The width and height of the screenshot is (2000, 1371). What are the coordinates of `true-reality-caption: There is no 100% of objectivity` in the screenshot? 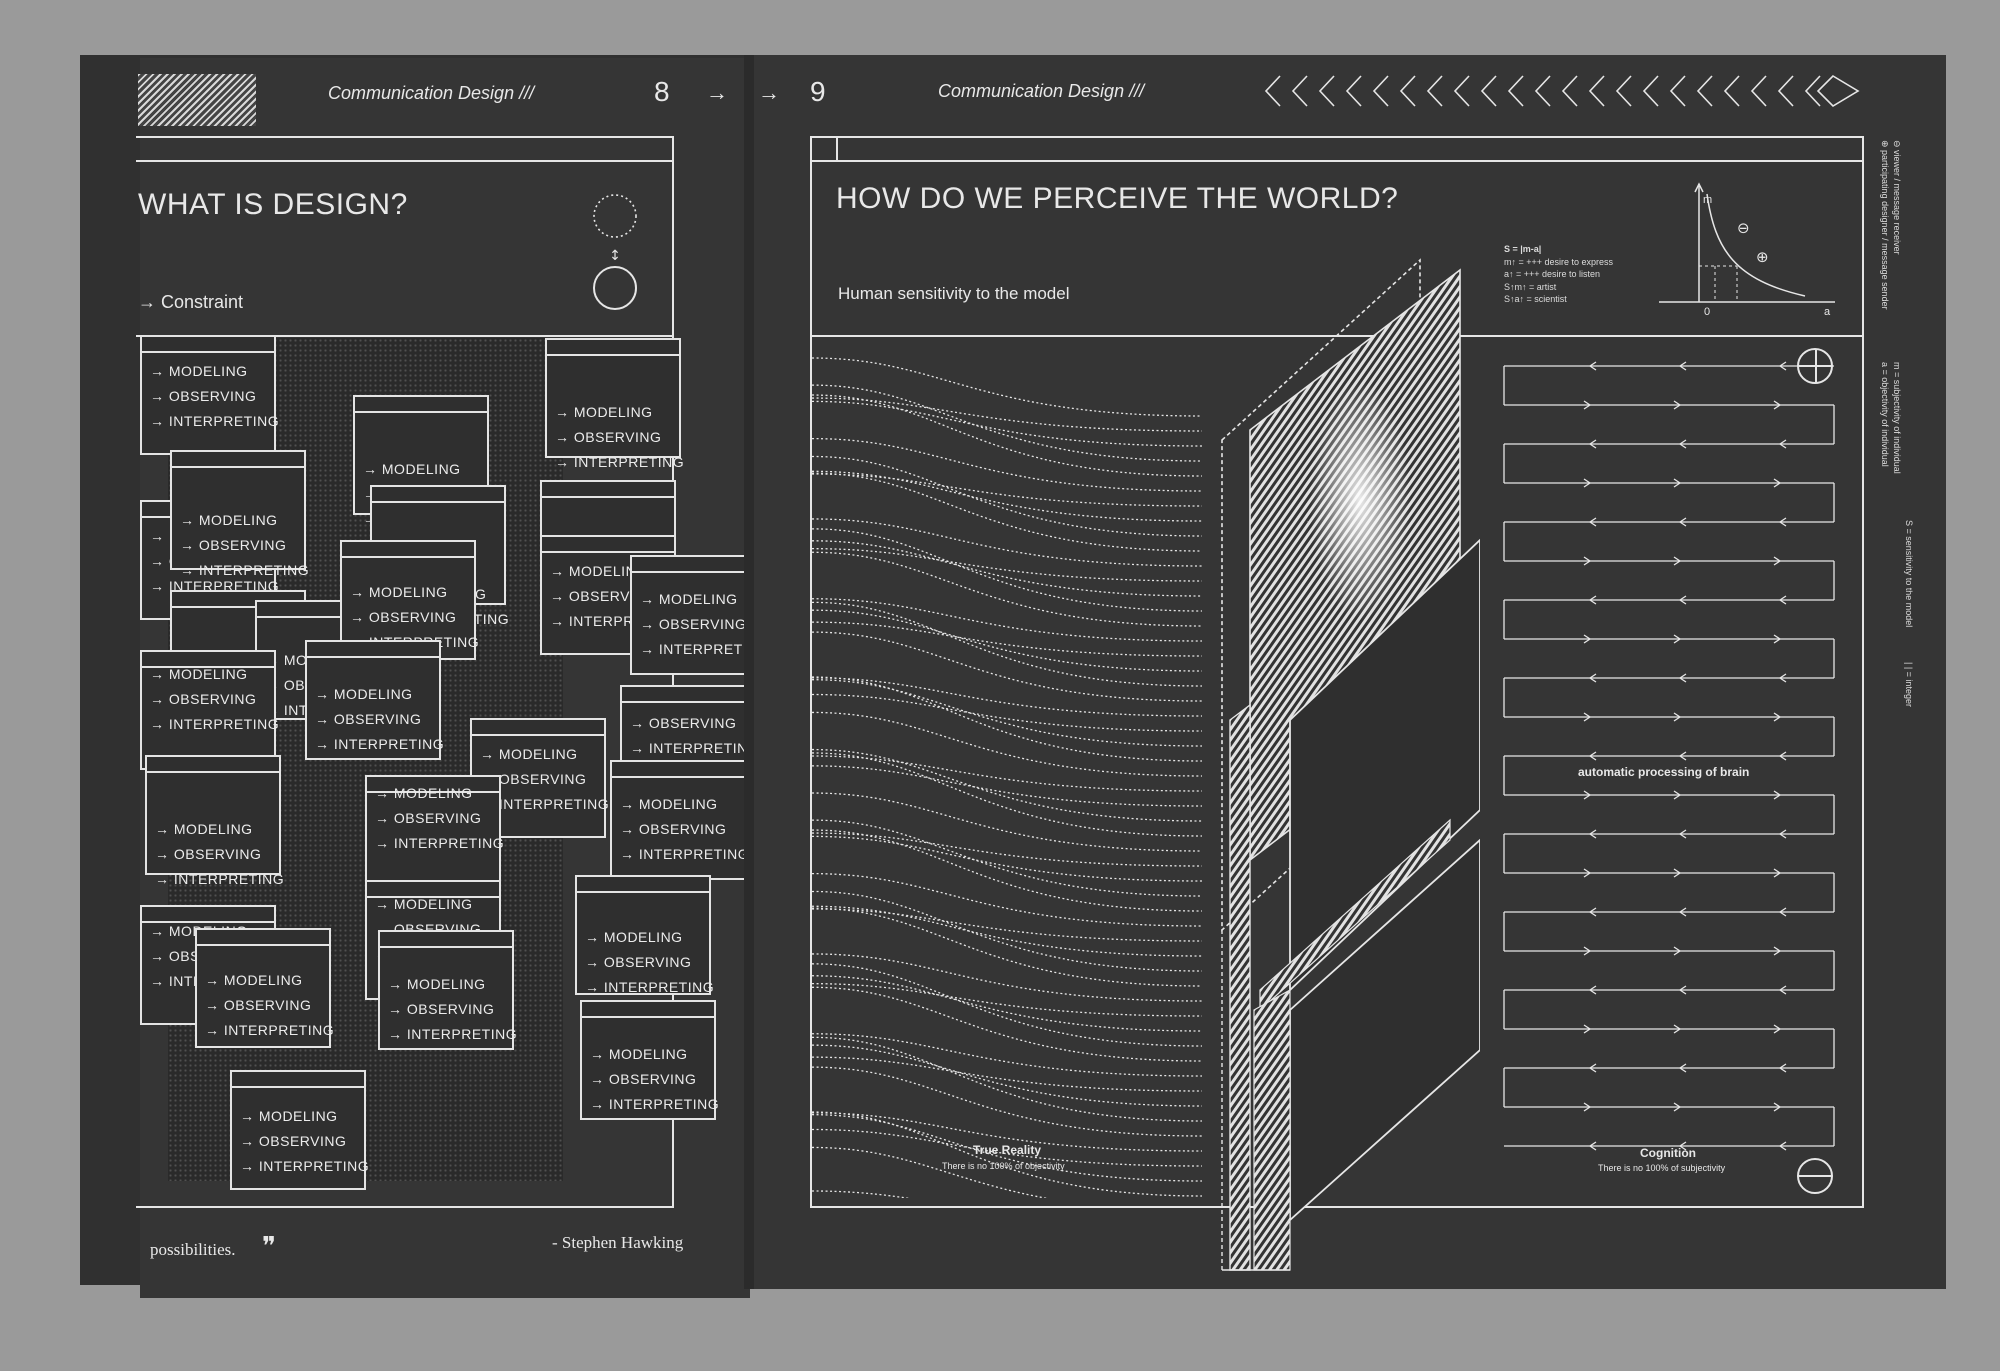 It's located at (1003, 1166).